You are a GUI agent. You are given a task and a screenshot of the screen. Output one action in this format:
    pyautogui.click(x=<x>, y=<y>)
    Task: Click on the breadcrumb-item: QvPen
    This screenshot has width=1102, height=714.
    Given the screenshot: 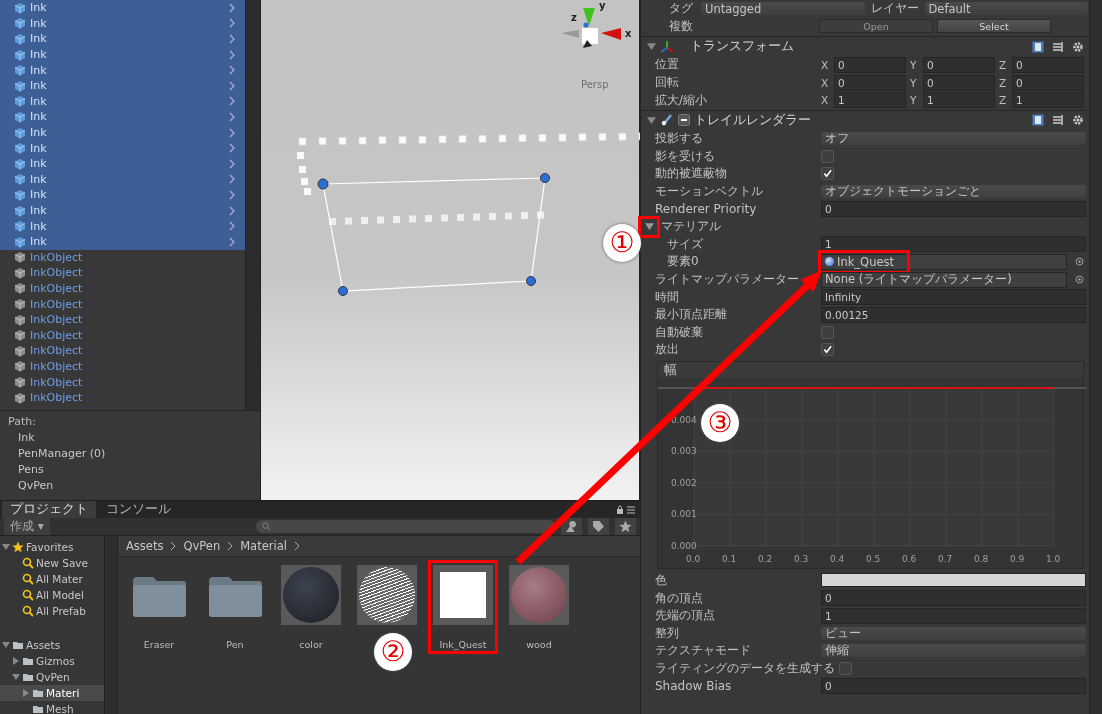 What is the action you would take?
    pyautogui.click(x=202, y=546)
    